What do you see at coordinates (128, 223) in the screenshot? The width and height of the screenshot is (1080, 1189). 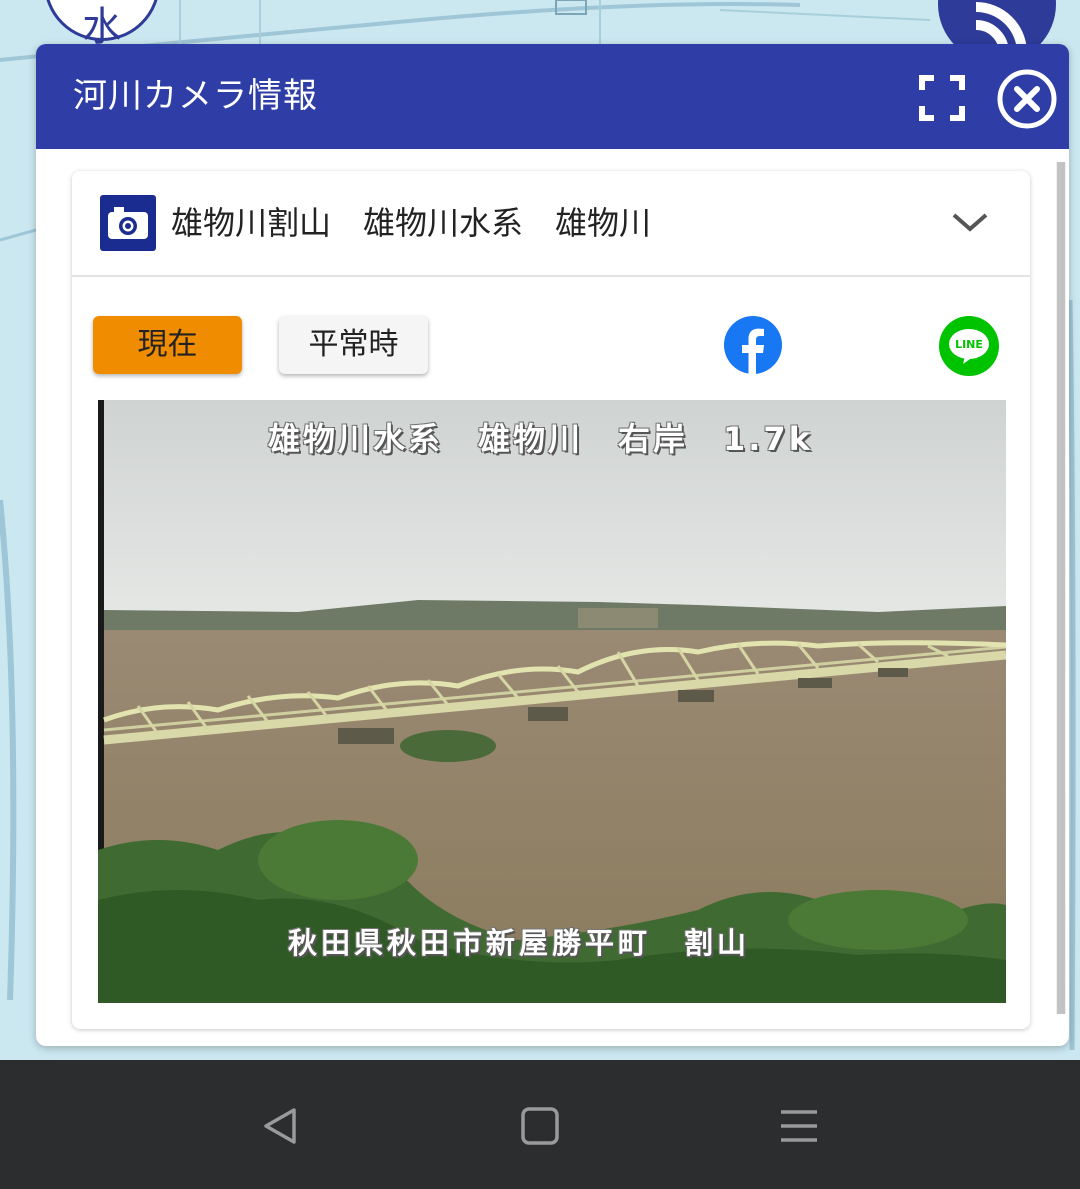 I see `camera-icon` at bounding box center [128, 223].